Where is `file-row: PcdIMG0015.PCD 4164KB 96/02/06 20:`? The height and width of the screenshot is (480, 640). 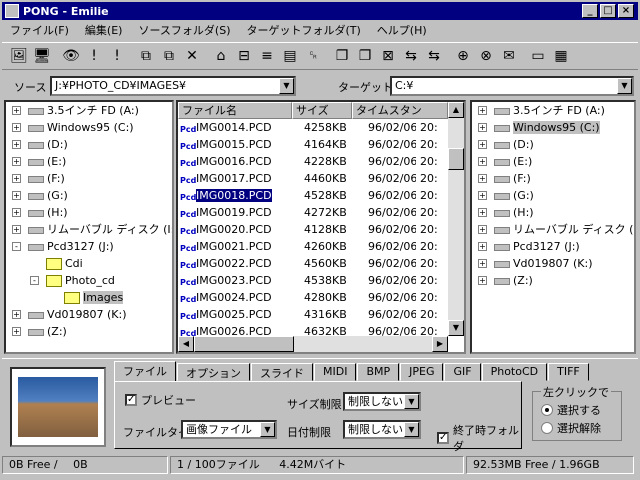
file-row: PcdIMG0015.PCD 4164KB 96/02/06 20: is located at coordinates (321, 144).